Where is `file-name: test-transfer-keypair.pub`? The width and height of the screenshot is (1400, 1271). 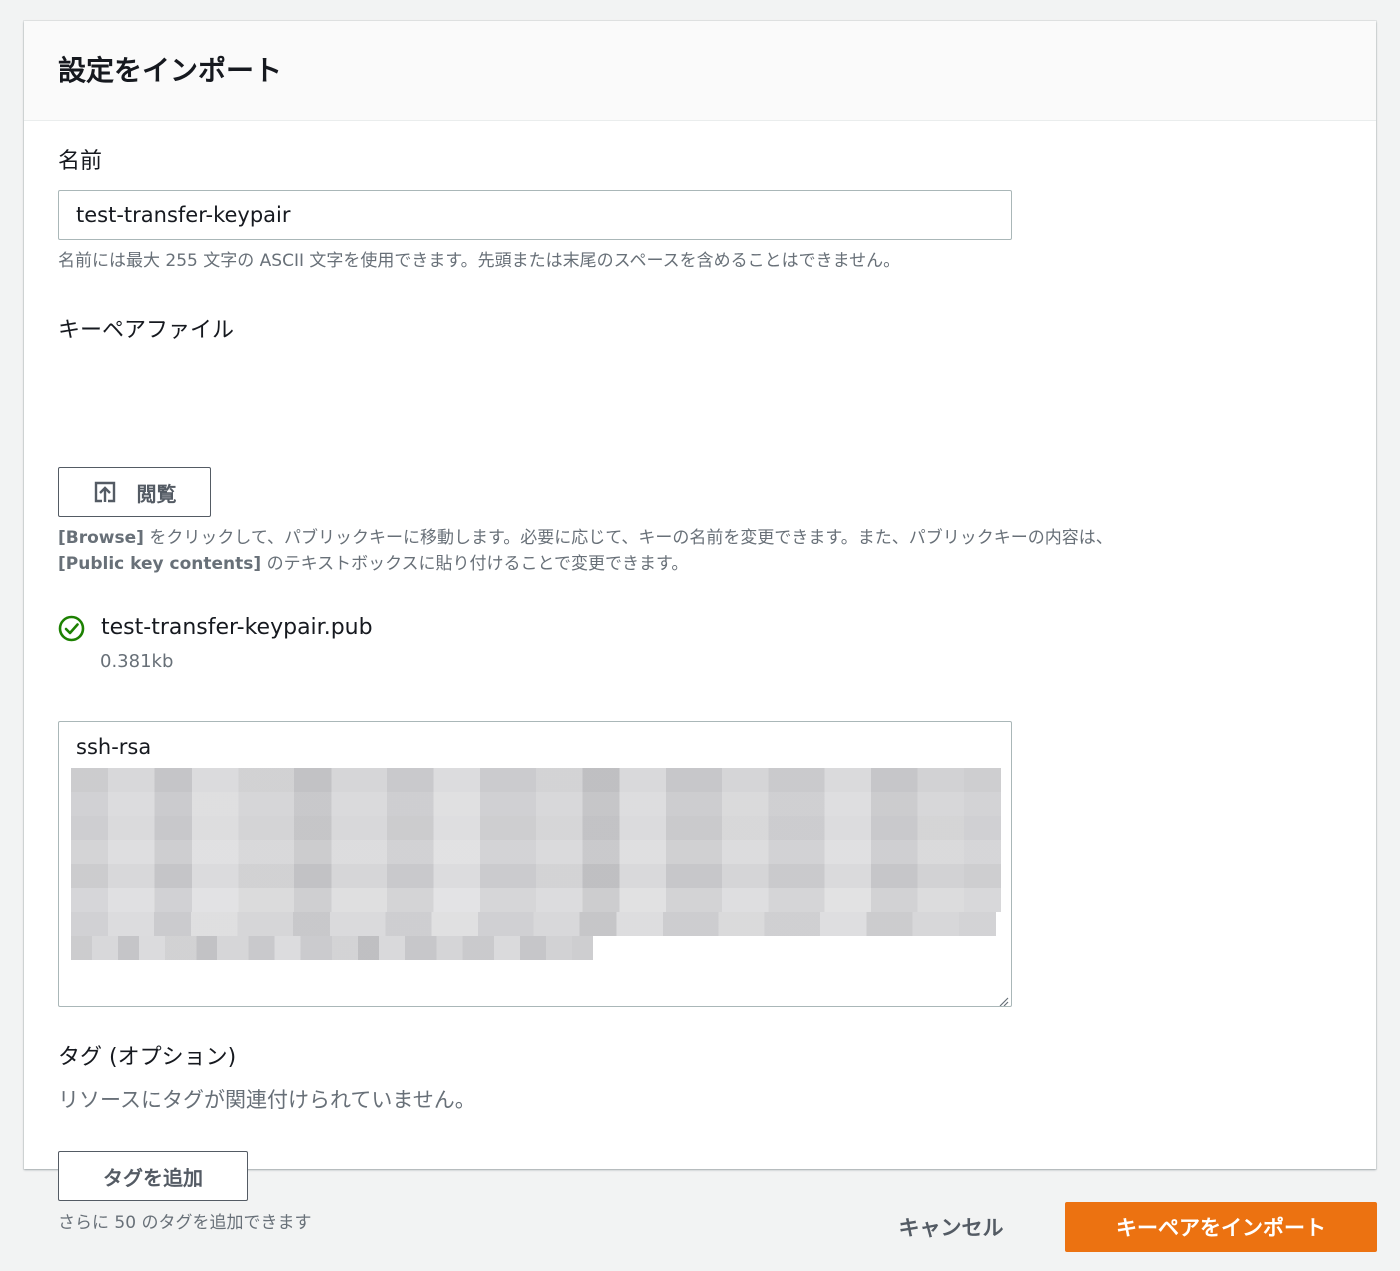
file-name: test-transfer-keypair.pub is located at coordinates (237, 627).